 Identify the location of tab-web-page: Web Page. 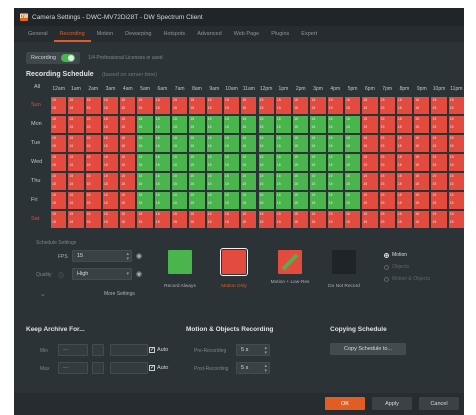
(247, 34).